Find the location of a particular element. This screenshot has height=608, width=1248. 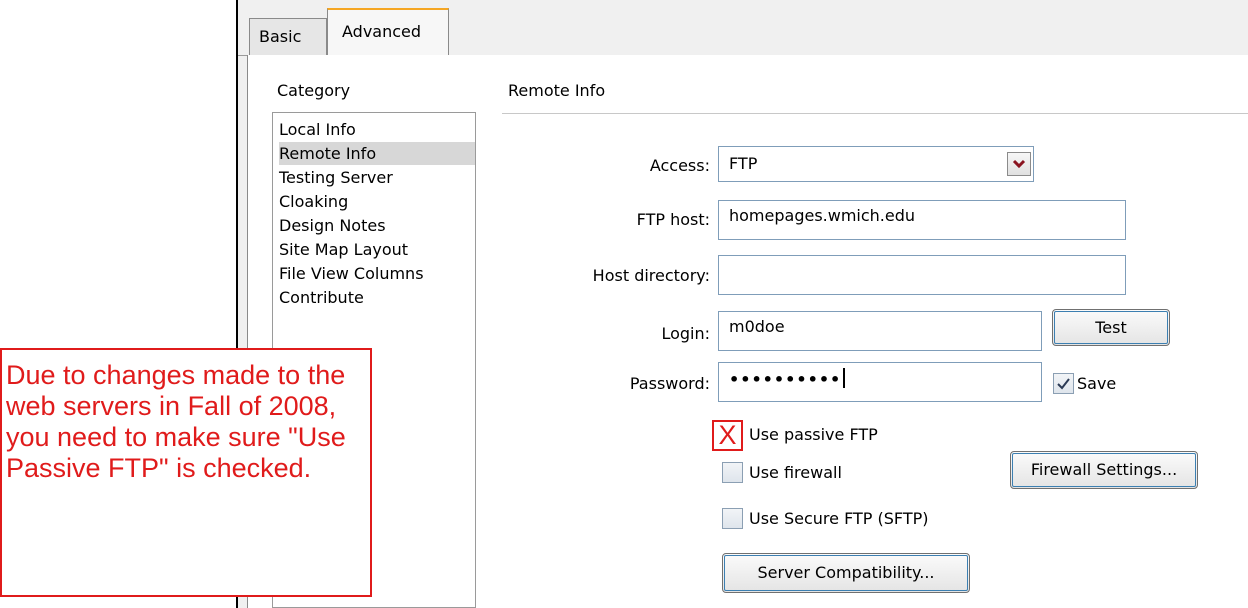

access-select: FTP is located at coordinates (876, 164).